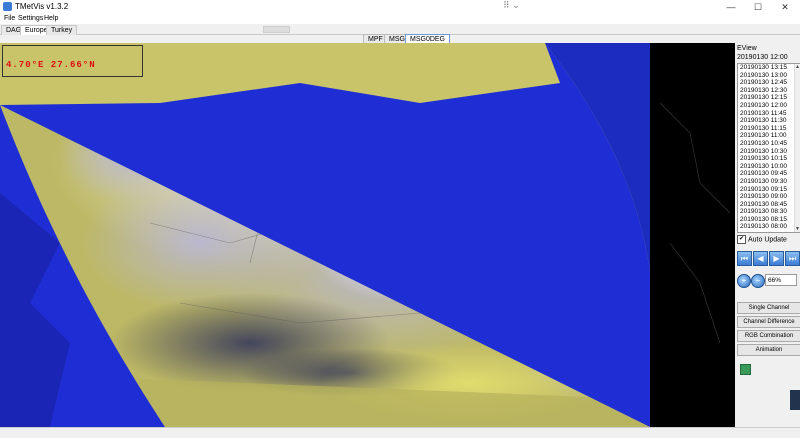 The width and height of the screenshot is (800, 438). What do you see at coordinates (769, 114) in the screenshot?
I see `time-list-item: 20190130 11:45` at bounding box center [769, 114].